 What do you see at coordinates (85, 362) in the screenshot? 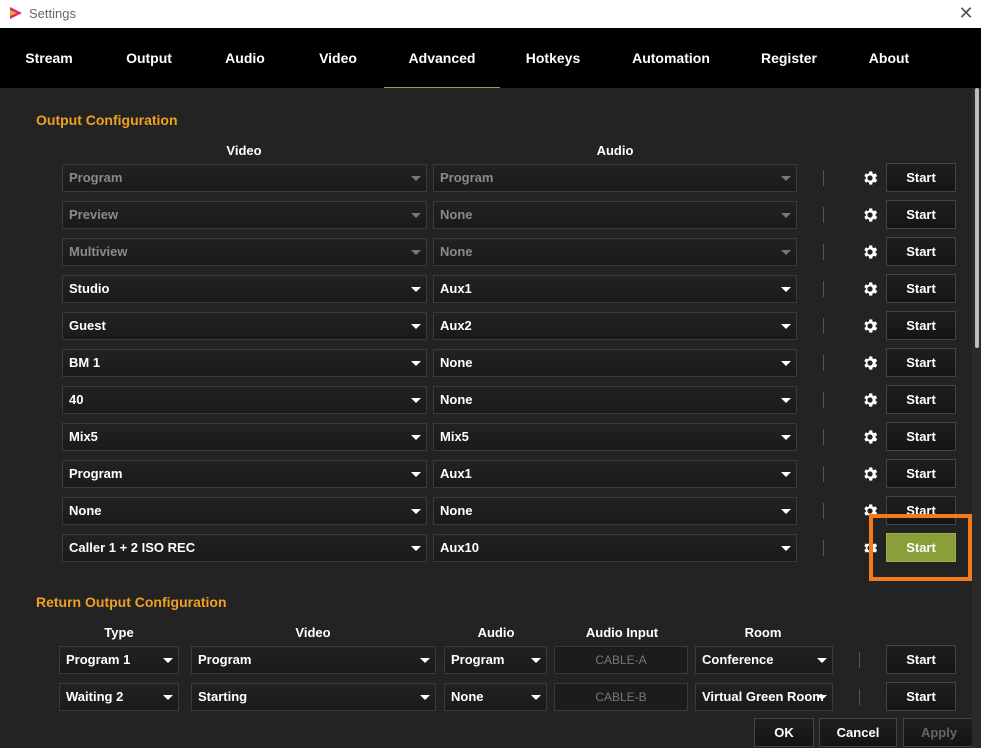
I see `output-video-value: BM 1` at bounding box center [85, 362].